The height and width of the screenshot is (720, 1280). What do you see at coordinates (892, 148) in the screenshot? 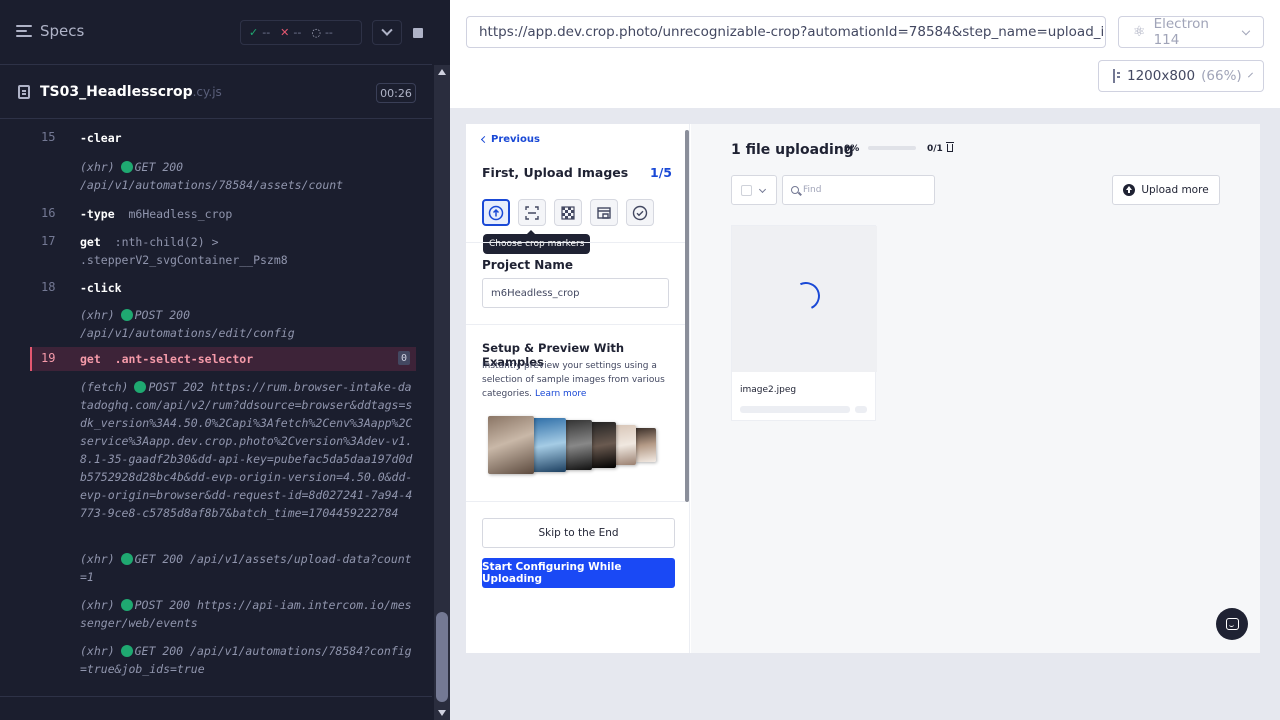
I see `upload-progress-bar` at bounding box center [892, 148].